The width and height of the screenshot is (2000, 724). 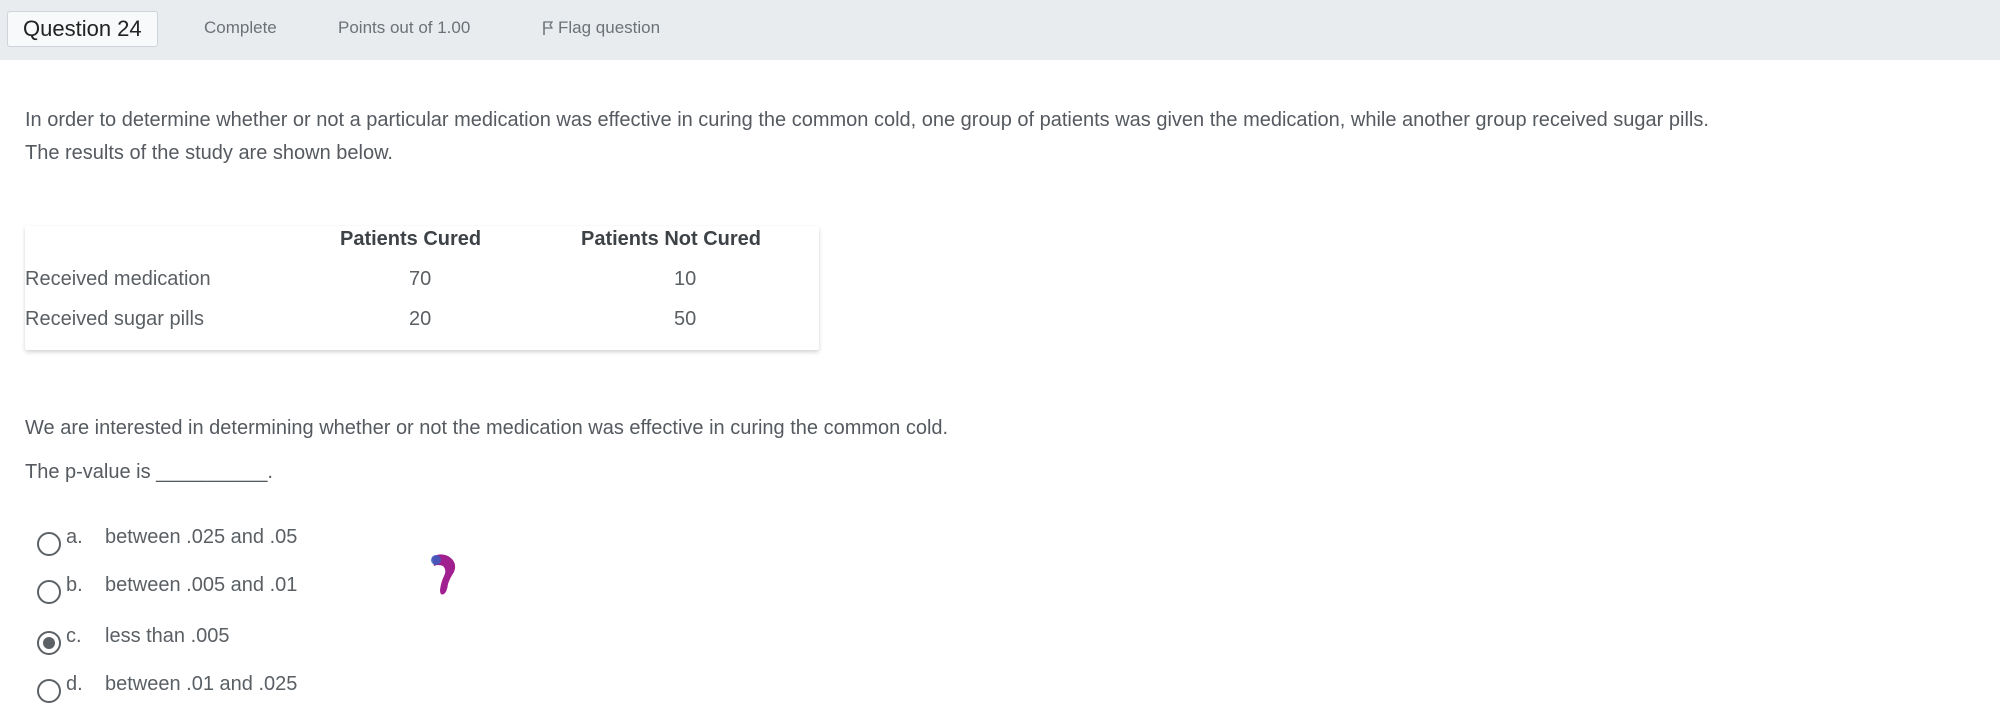 I want to click on radio-b, so click(x=49, y=592).